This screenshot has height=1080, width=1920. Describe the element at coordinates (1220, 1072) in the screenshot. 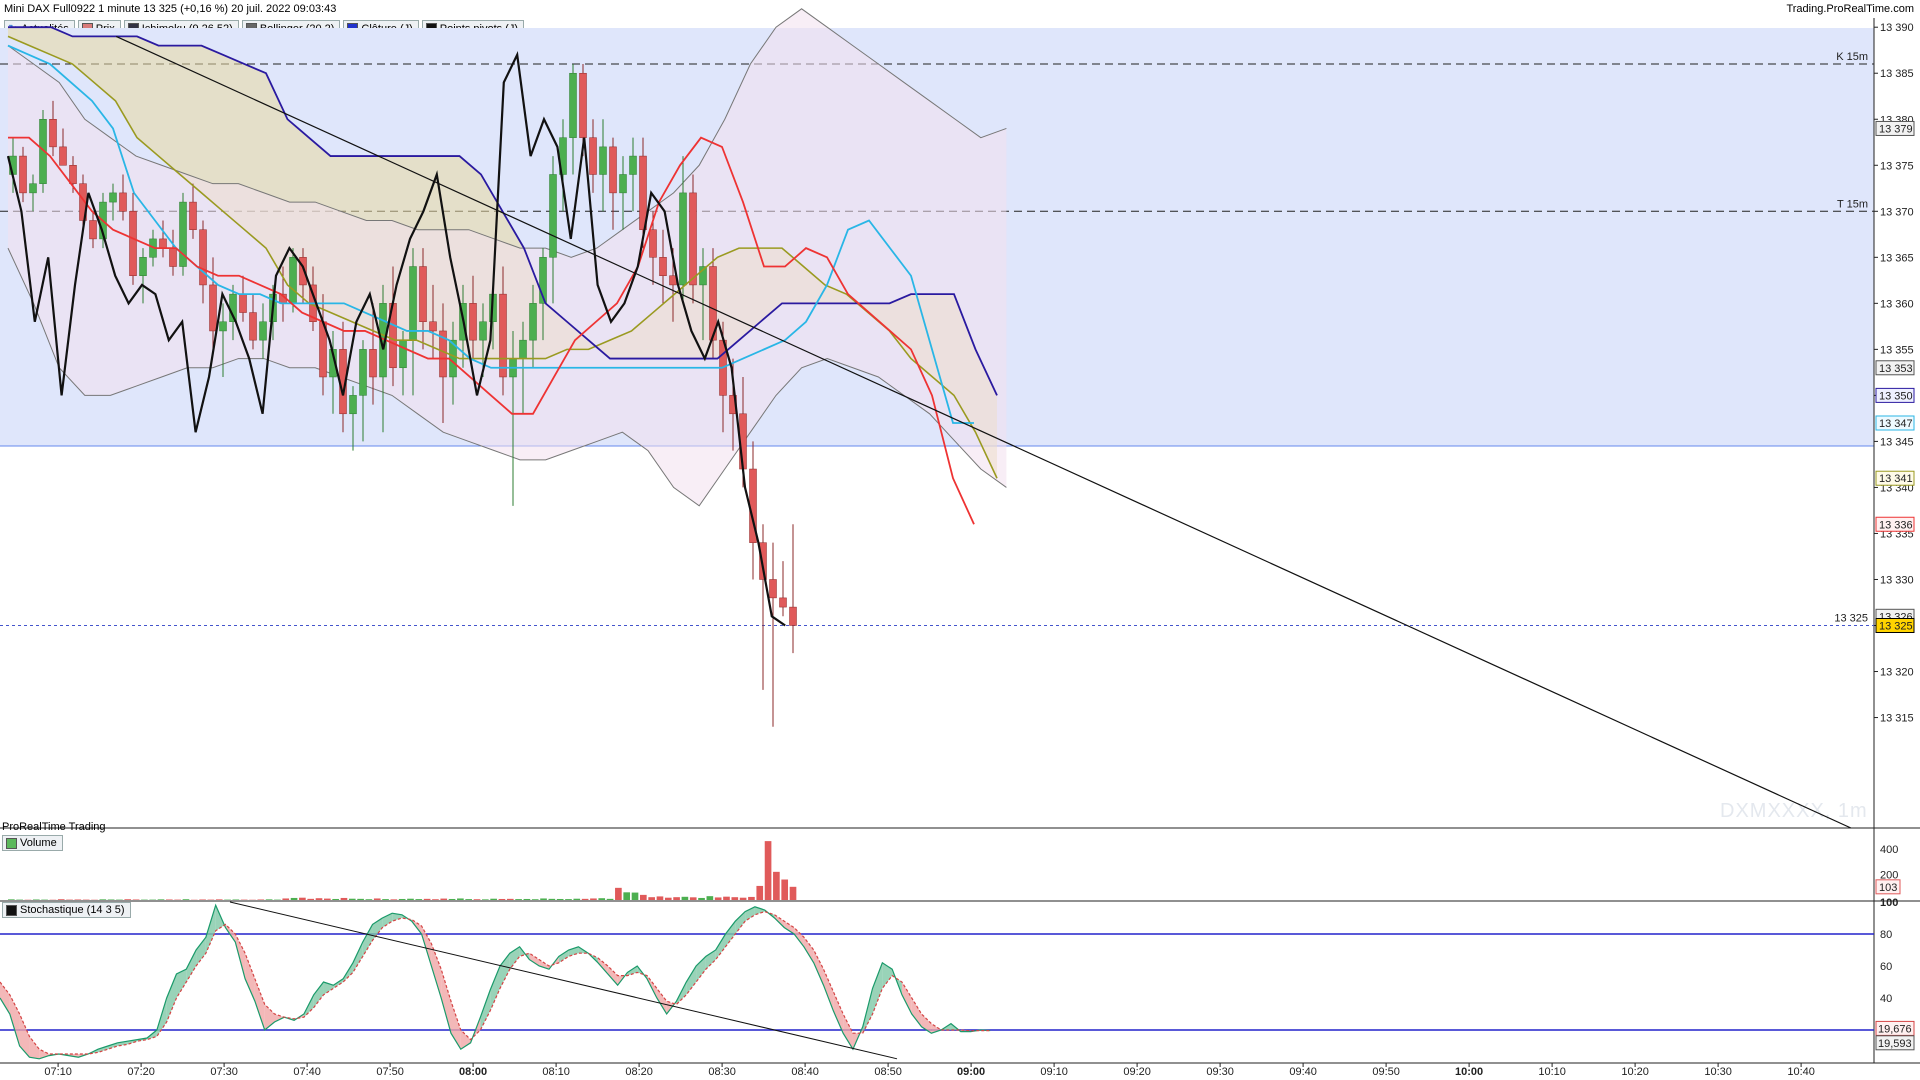

I see `time-tick-label: 09:30` at that location.